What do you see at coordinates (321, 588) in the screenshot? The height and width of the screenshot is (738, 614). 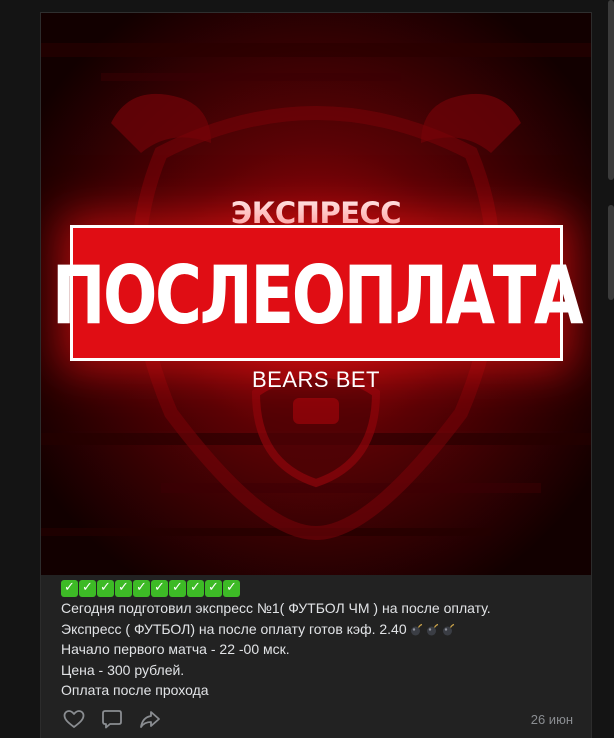 I see `check-emoji-row: ✓ ✓ ✓ ✓ ✓ ✓ ✓ ✓ ✓ ✓` at bounding box center [321, 588].